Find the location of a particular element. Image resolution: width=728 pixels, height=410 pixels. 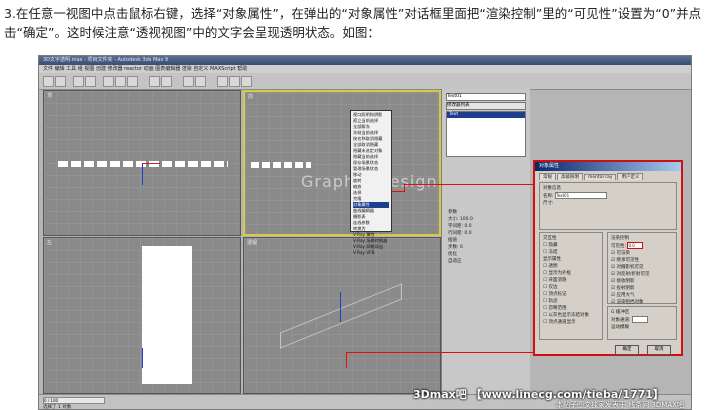

render-option: ☑ 继承可见性 is located at coordinates (642, 260).